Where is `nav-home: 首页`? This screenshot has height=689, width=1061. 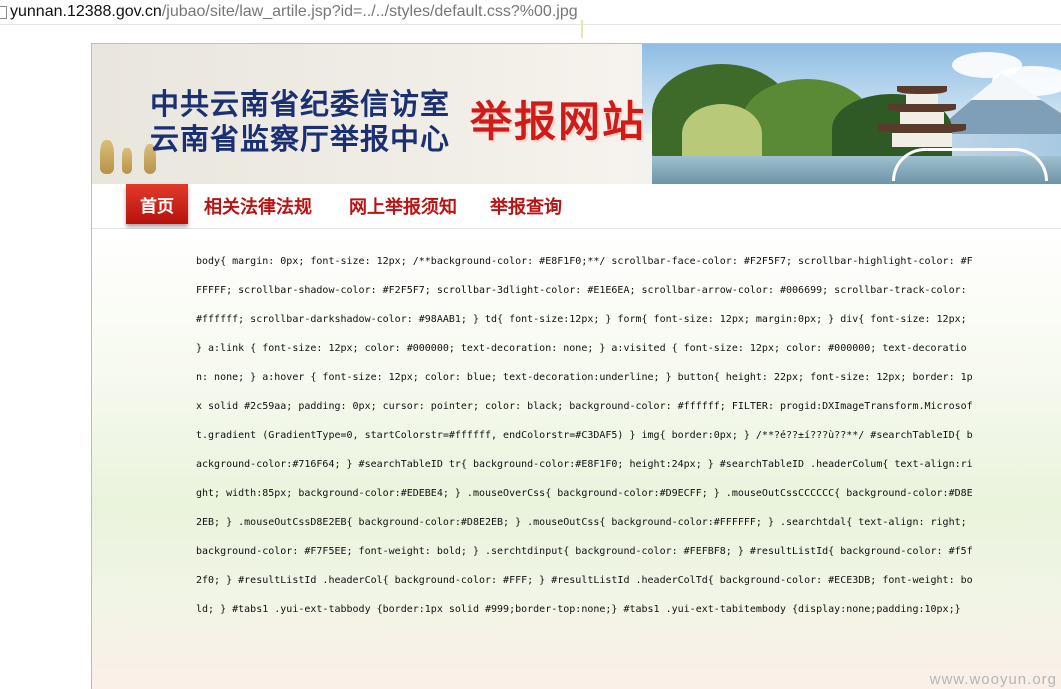
nav-home: 首页 is located at coordinates (157, 204).